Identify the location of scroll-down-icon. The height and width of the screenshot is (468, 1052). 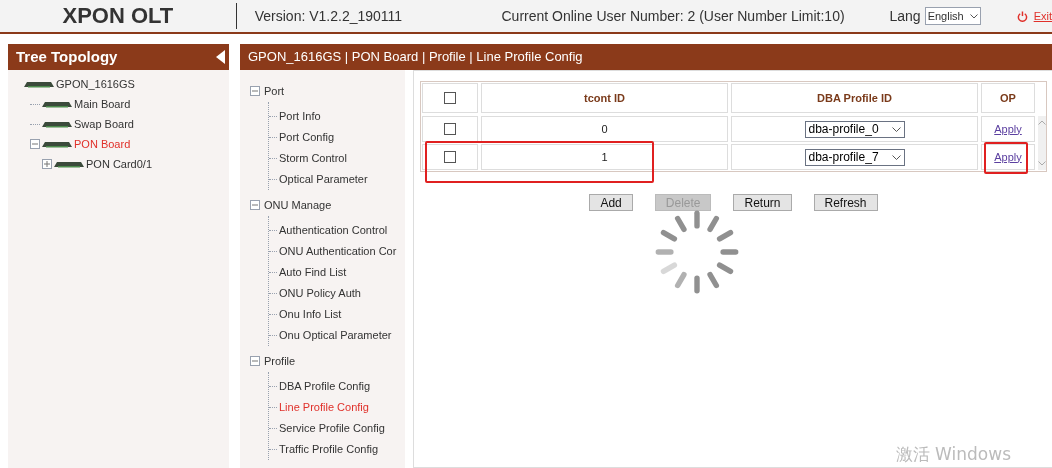
(1042, 163).